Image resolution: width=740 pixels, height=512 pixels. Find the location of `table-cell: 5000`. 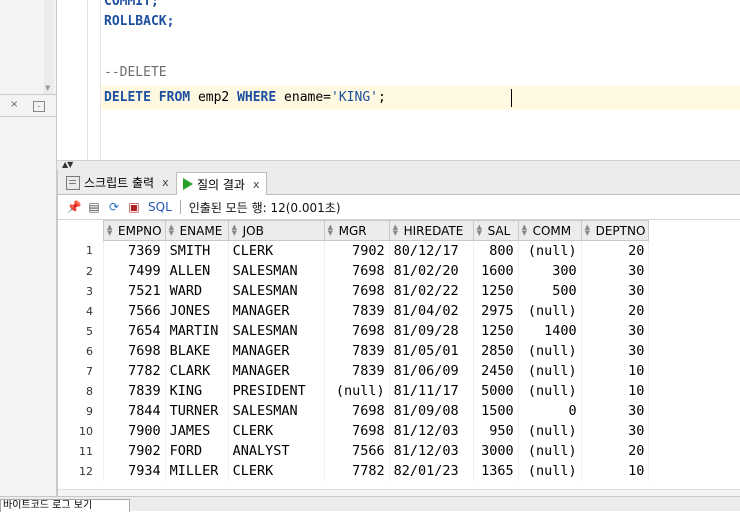

table-cell: 5000 is located at coordinates (496, 391).